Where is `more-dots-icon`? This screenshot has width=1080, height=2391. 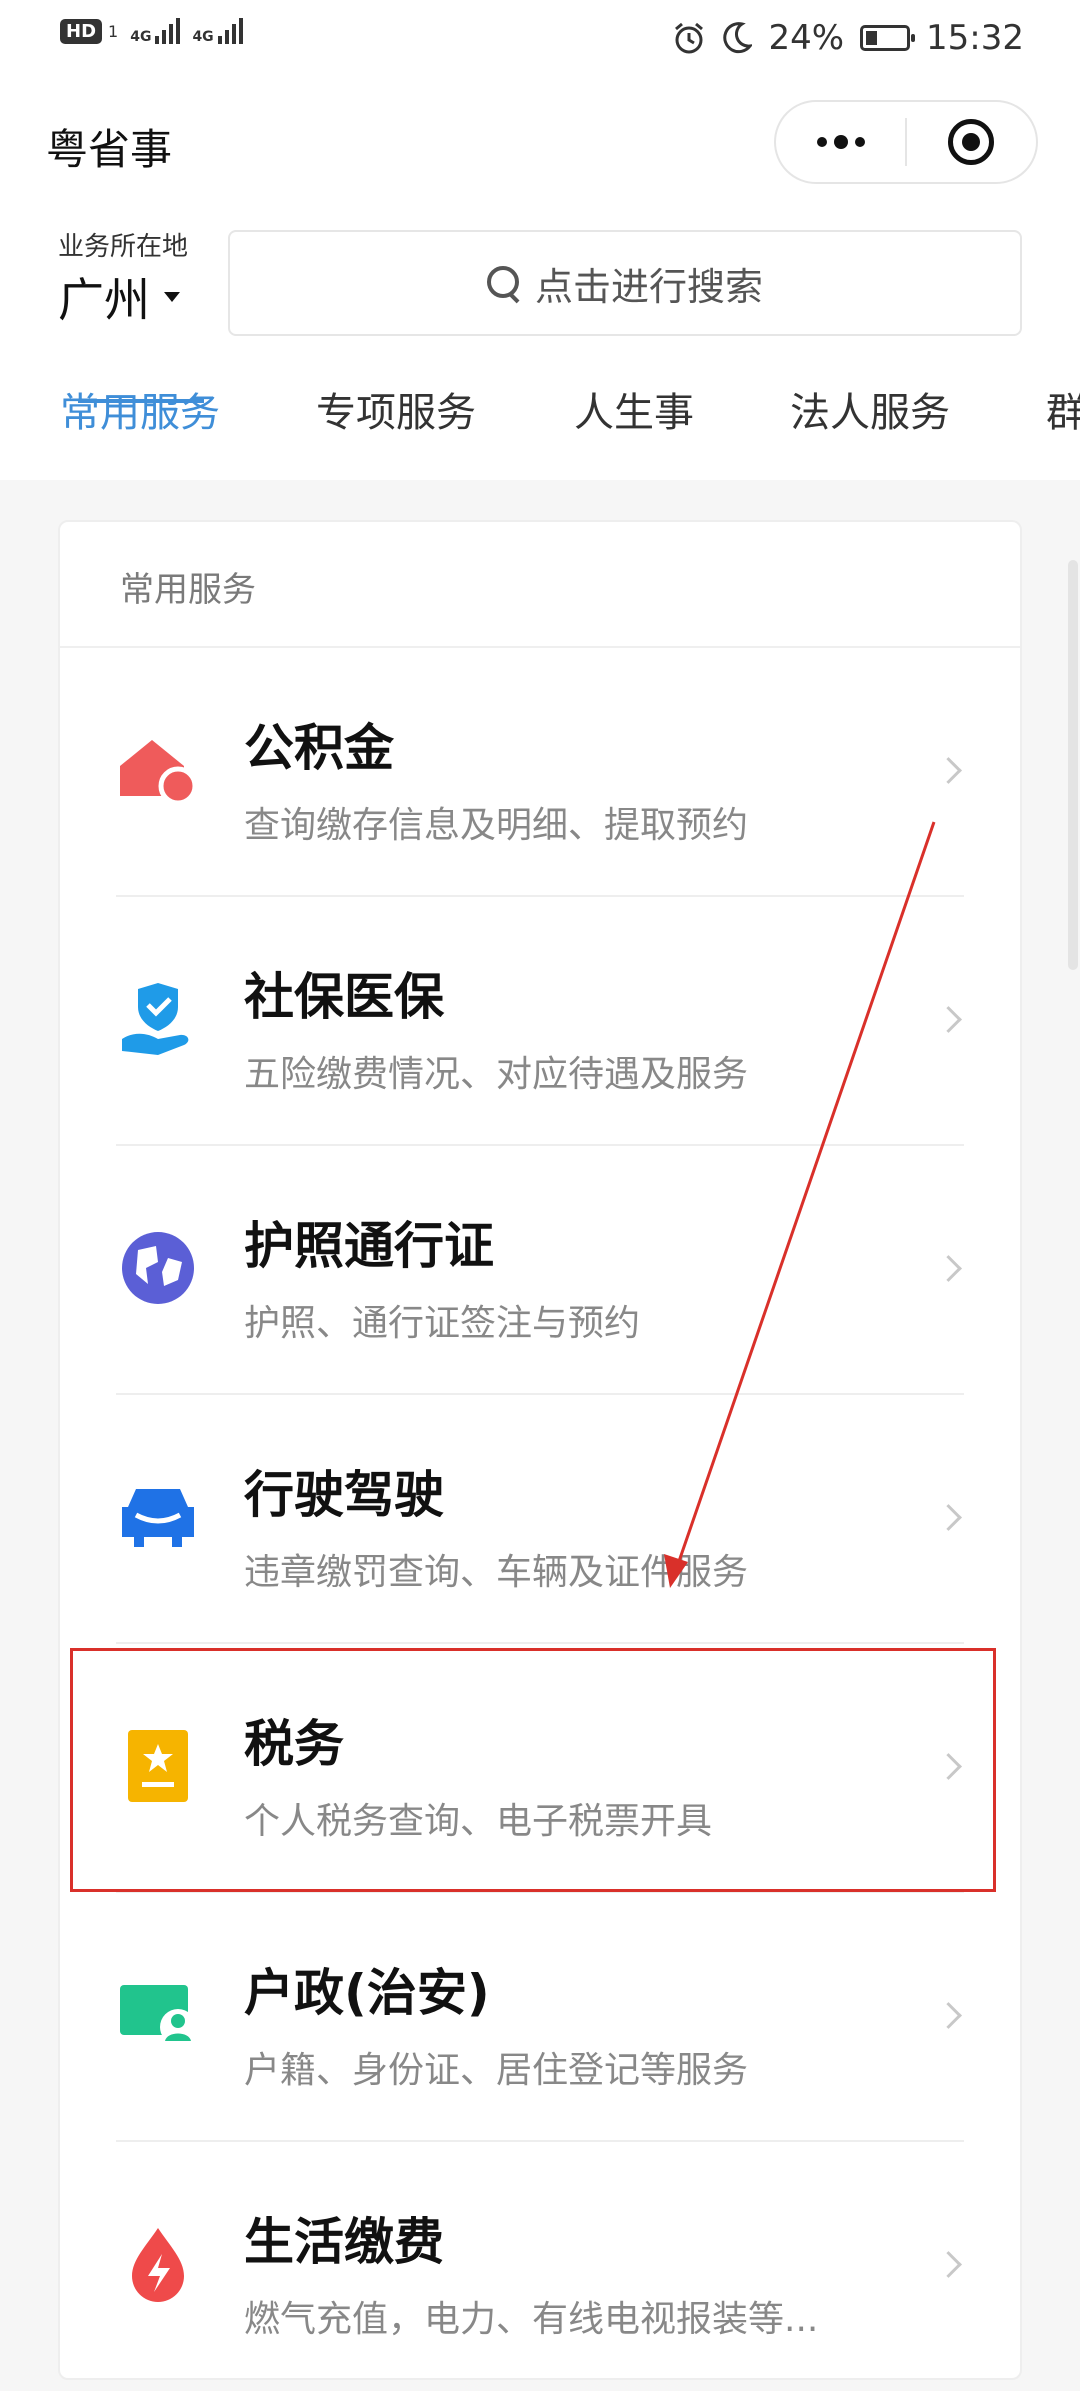
more-dots-icon is located at coordinates (840, 142).